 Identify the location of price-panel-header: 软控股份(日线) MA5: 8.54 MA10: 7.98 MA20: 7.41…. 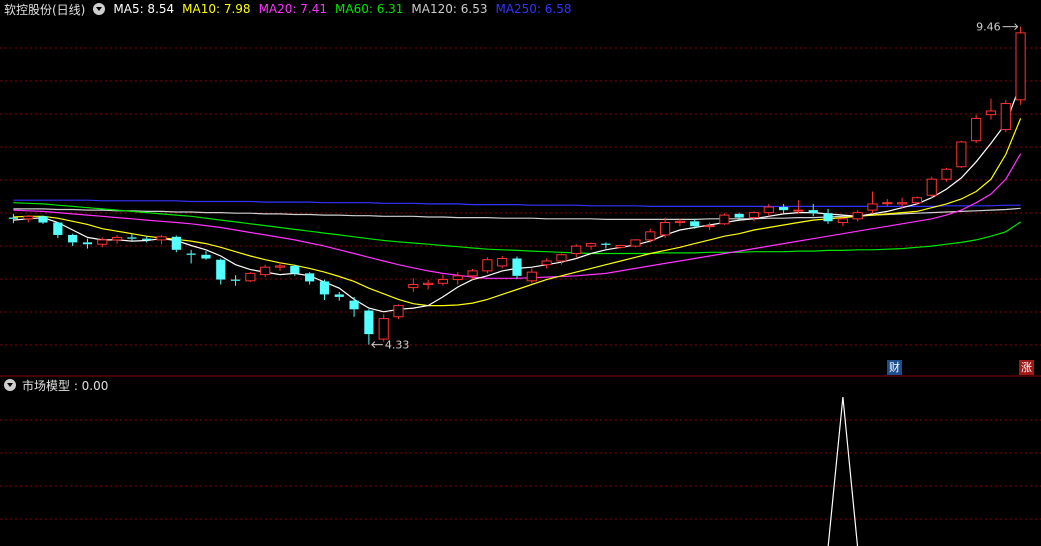
(288, 9).